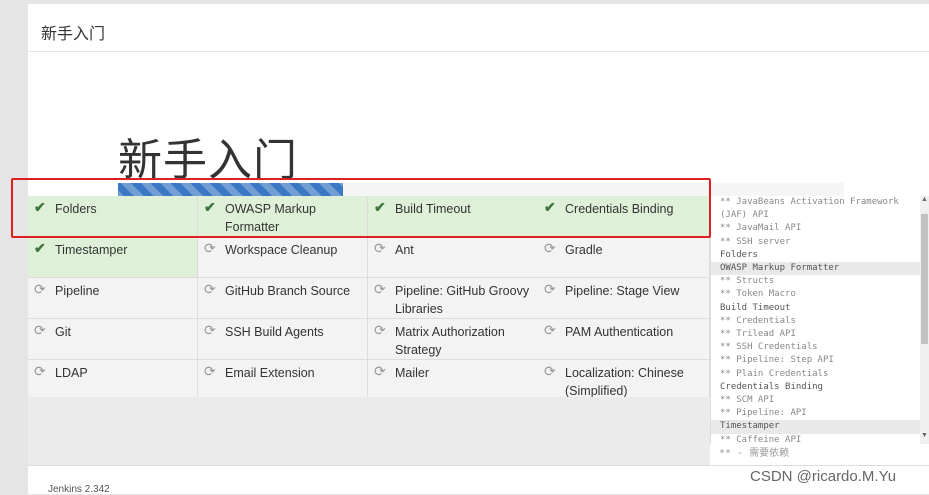 The image size is (929, 495). Describe the element at coordinates (823, 476) in the screenshot. I see `watermark: CSDN @ricardo.M.Yu` at that location.